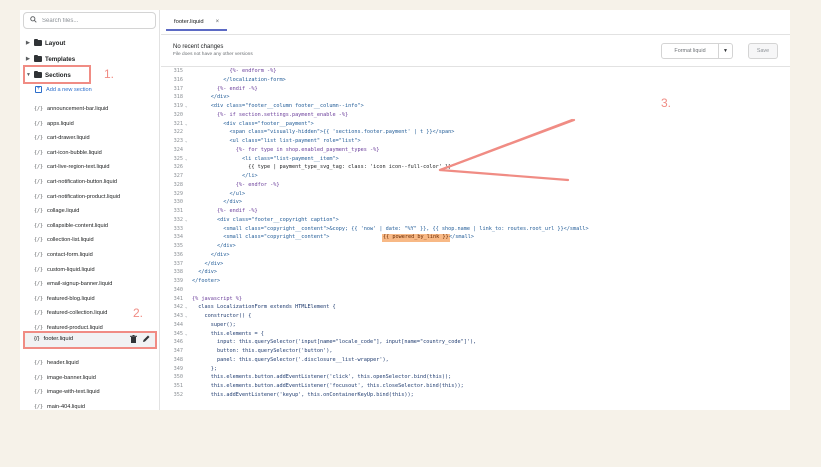 The width and height of the screenshot is (821, 467). I want to click on annotation-arrow, so click(507, 150).